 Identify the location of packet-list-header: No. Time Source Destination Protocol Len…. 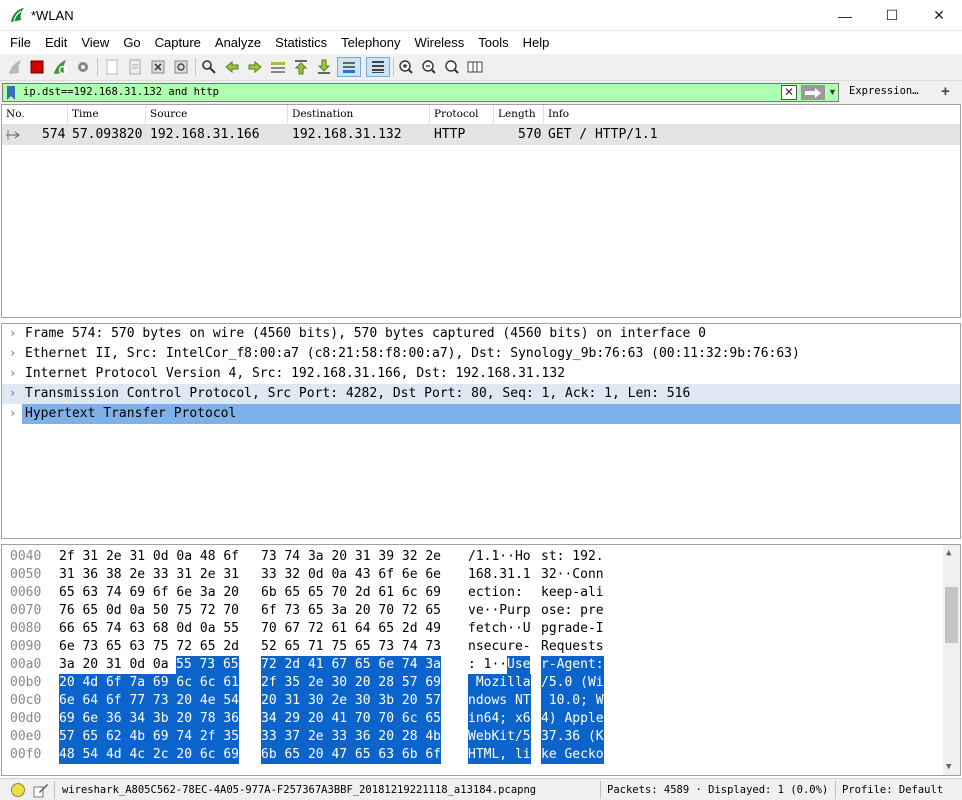
(481, 115).